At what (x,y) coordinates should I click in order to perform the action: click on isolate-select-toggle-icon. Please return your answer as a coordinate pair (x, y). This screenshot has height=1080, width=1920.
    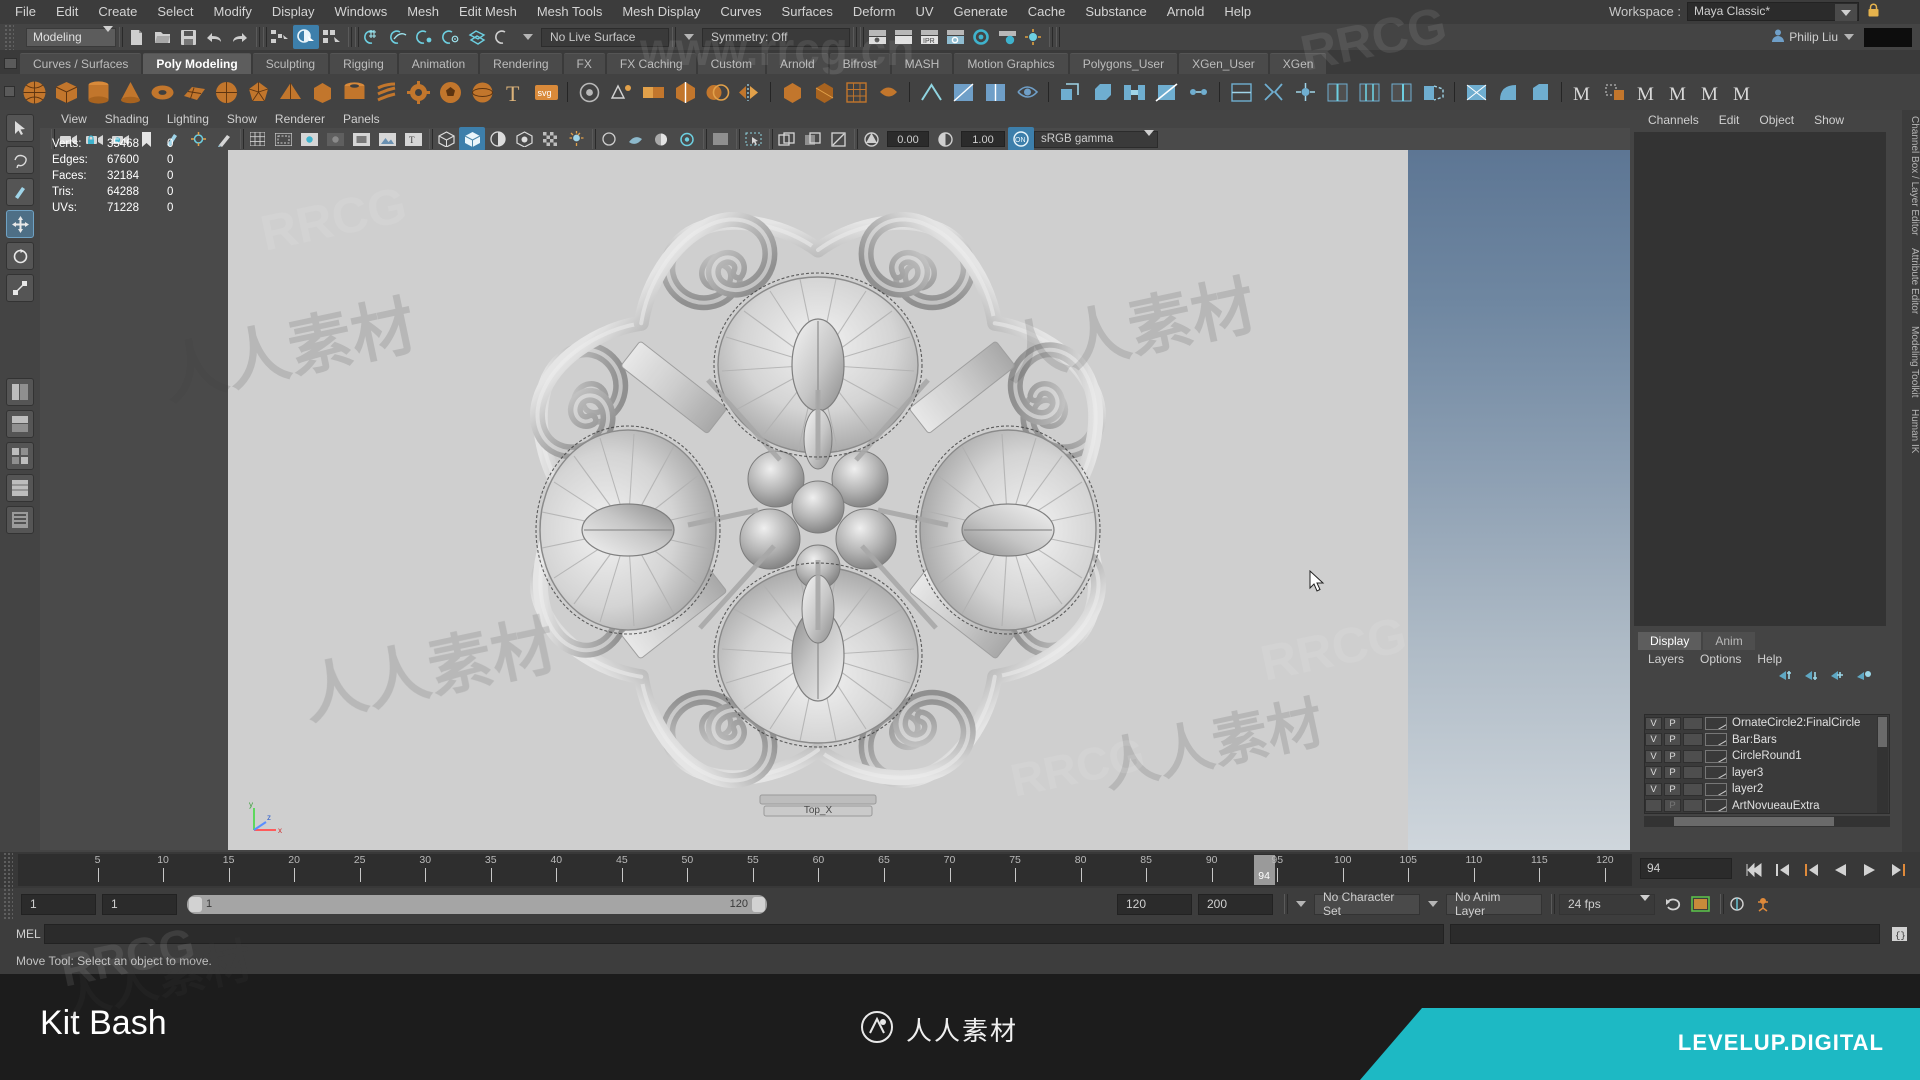
    Looking at the image, I should click on (753, 139).